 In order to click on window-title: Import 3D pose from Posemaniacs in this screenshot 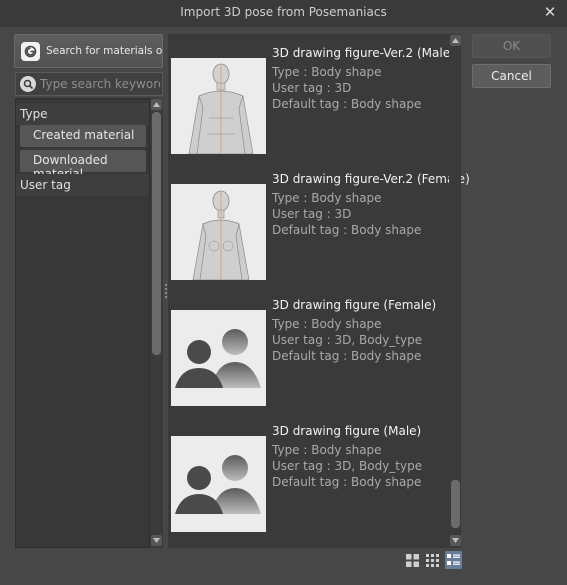, I will do `click(283, 12)`.